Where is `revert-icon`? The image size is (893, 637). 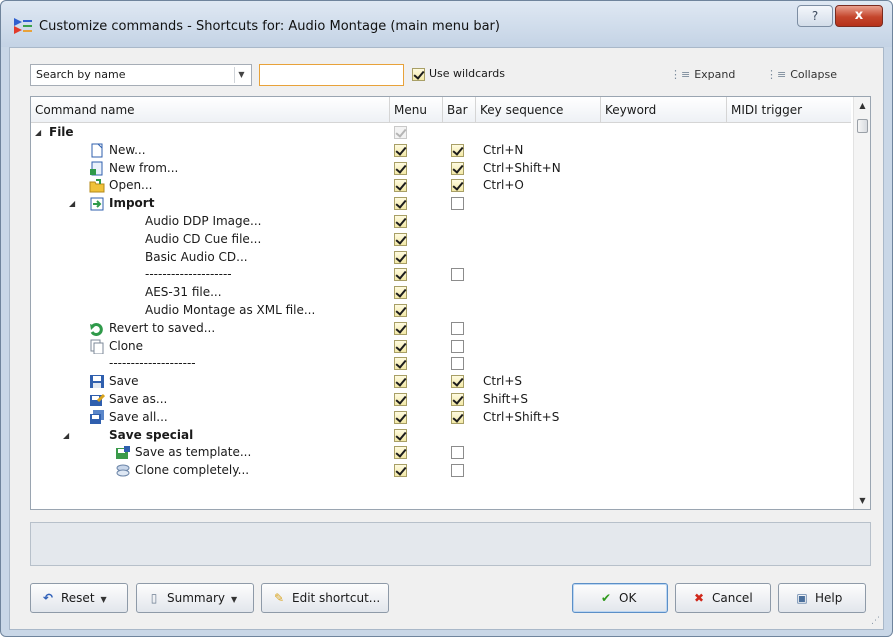
revert-icon is located at coordinates (96, 329).